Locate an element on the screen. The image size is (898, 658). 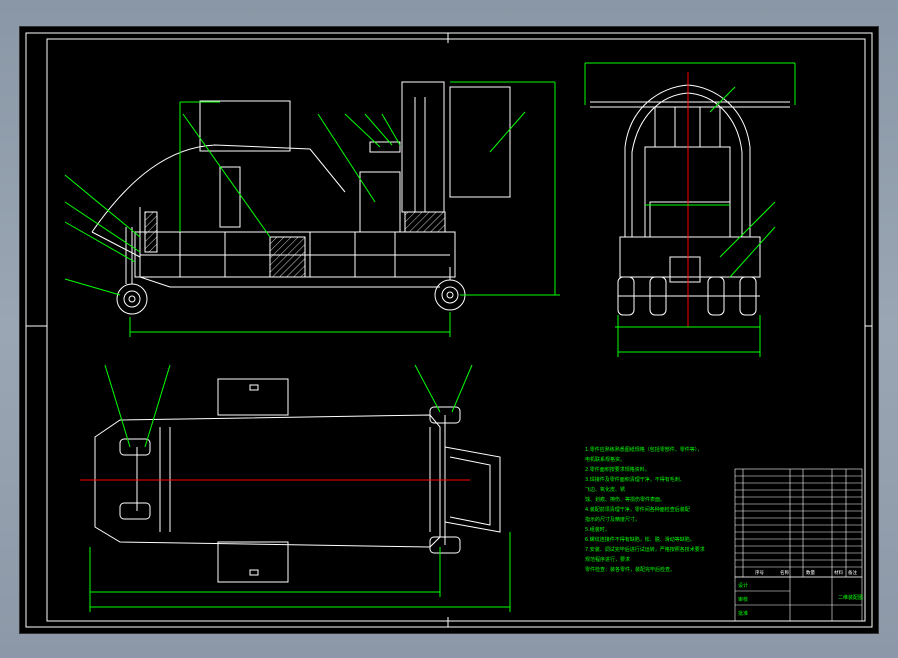
note-line: 零件检查：装各零件，装配完毕后检查。 is located at coordinates (630, 569).